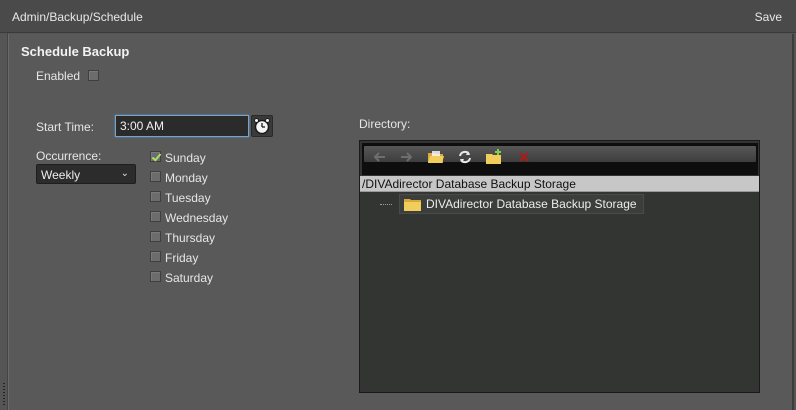  What do you see at coordinates (124, 173) in the screenshot?
I see `chevron-down-icon: ⌄` at bounding box center [124, 173].